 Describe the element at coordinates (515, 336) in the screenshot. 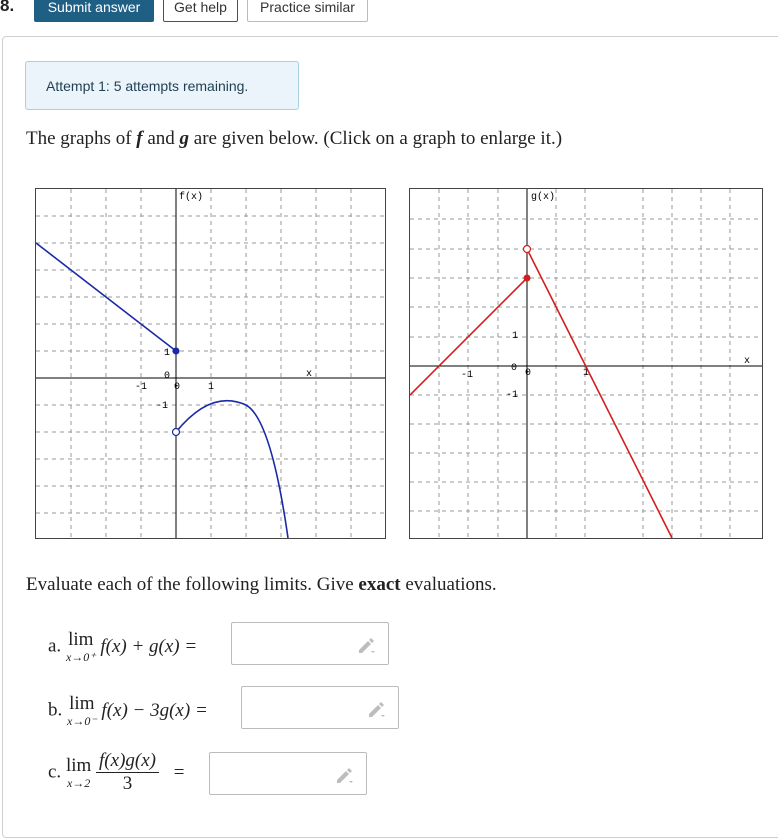

I see `graph-g-tick-y1: 1` at that location.